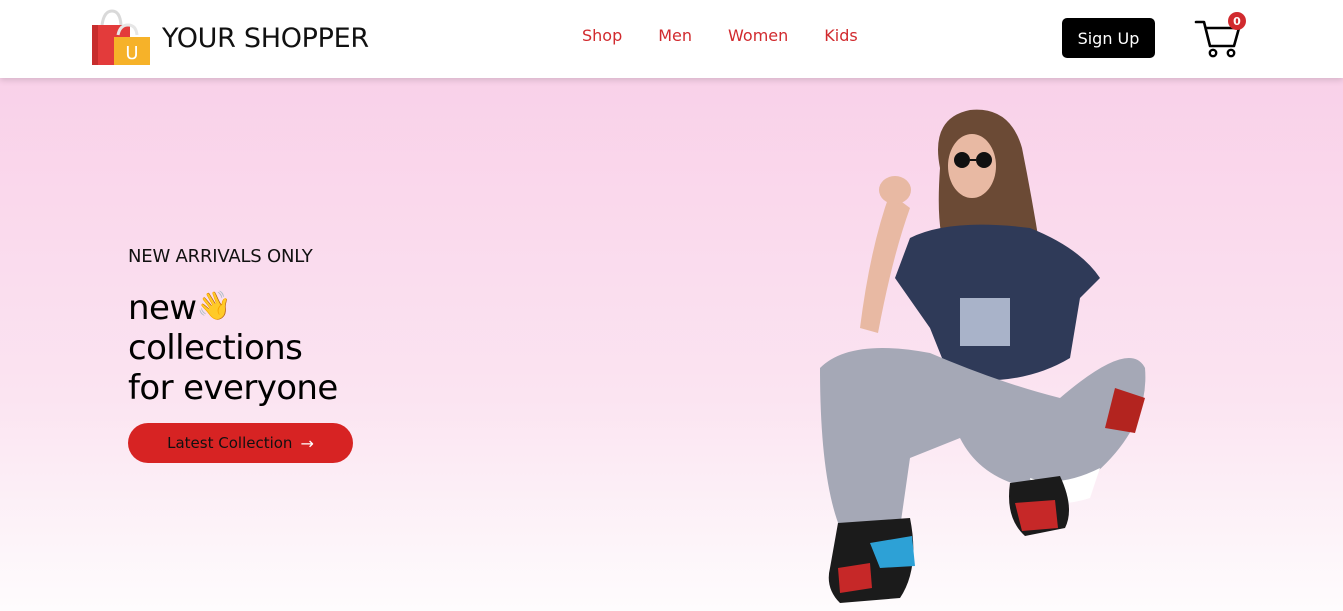 Image resolution: width=1343 pixels, height=611 pixels. Describe the element at coordinates (131, 53) in the screenshot. I see `svg-text: U` at that location.